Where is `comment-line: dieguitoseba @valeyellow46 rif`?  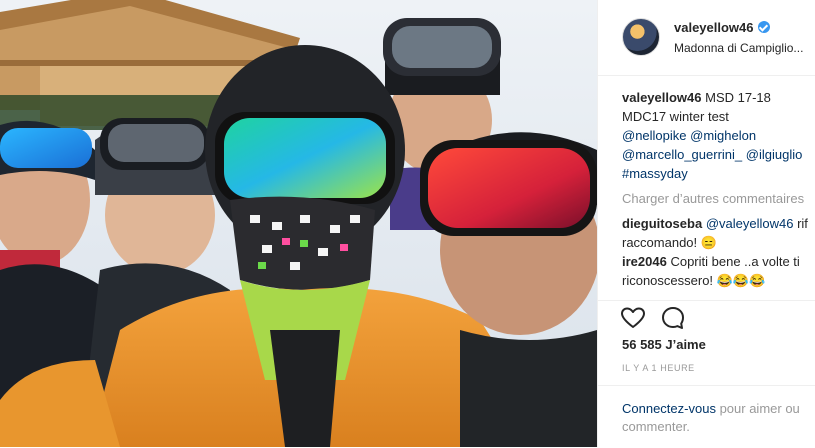 comment-line: dieguitoseba @valeyellow46 rif is located at coordinates (718, 223).